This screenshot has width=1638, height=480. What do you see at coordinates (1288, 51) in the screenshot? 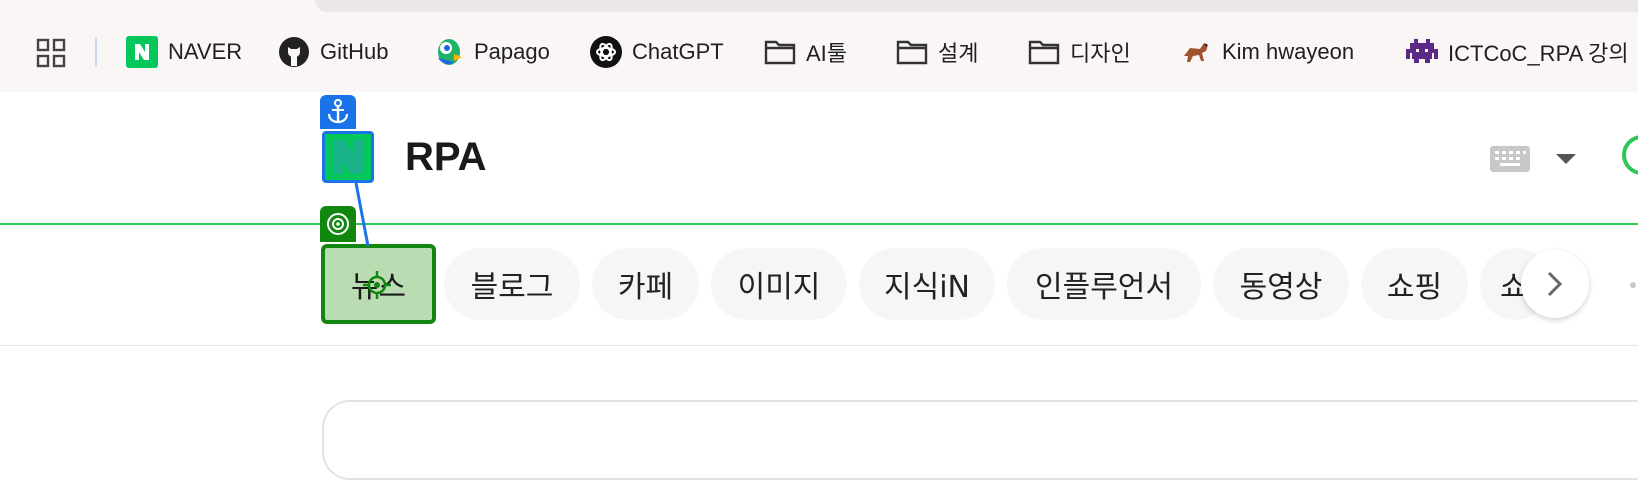
I see `bookmark-label: Kim hwayeon` at bounding box center [1288, 51].